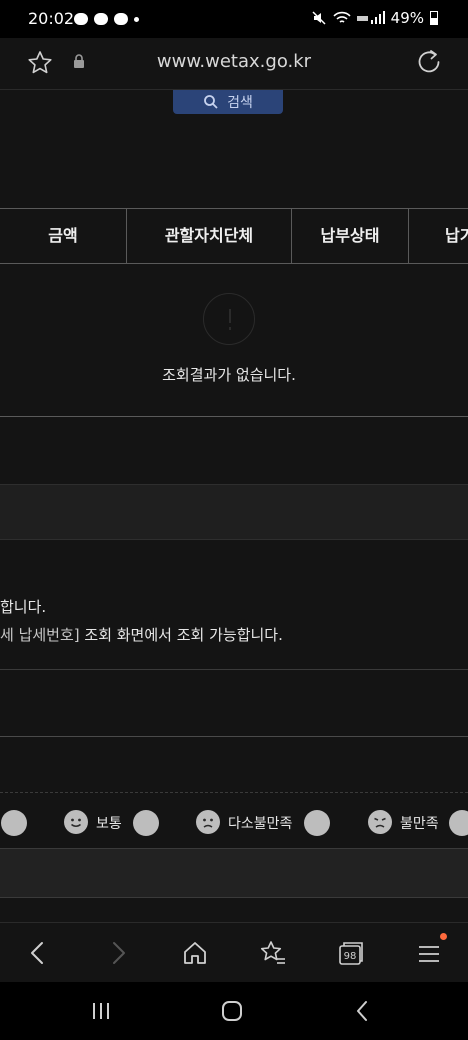 This screenshot has height=1040, width=468. I want to click on search-icon, so click(211, 102).